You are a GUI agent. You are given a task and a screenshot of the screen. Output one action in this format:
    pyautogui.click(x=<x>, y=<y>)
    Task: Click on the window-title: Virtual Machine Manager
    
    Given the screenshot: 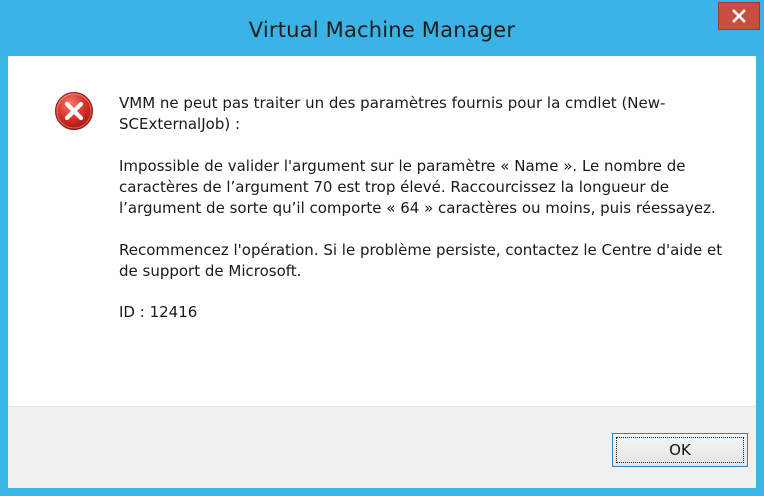 What is the action you would take?
    pyautogui.click(x=382, y=30)
    